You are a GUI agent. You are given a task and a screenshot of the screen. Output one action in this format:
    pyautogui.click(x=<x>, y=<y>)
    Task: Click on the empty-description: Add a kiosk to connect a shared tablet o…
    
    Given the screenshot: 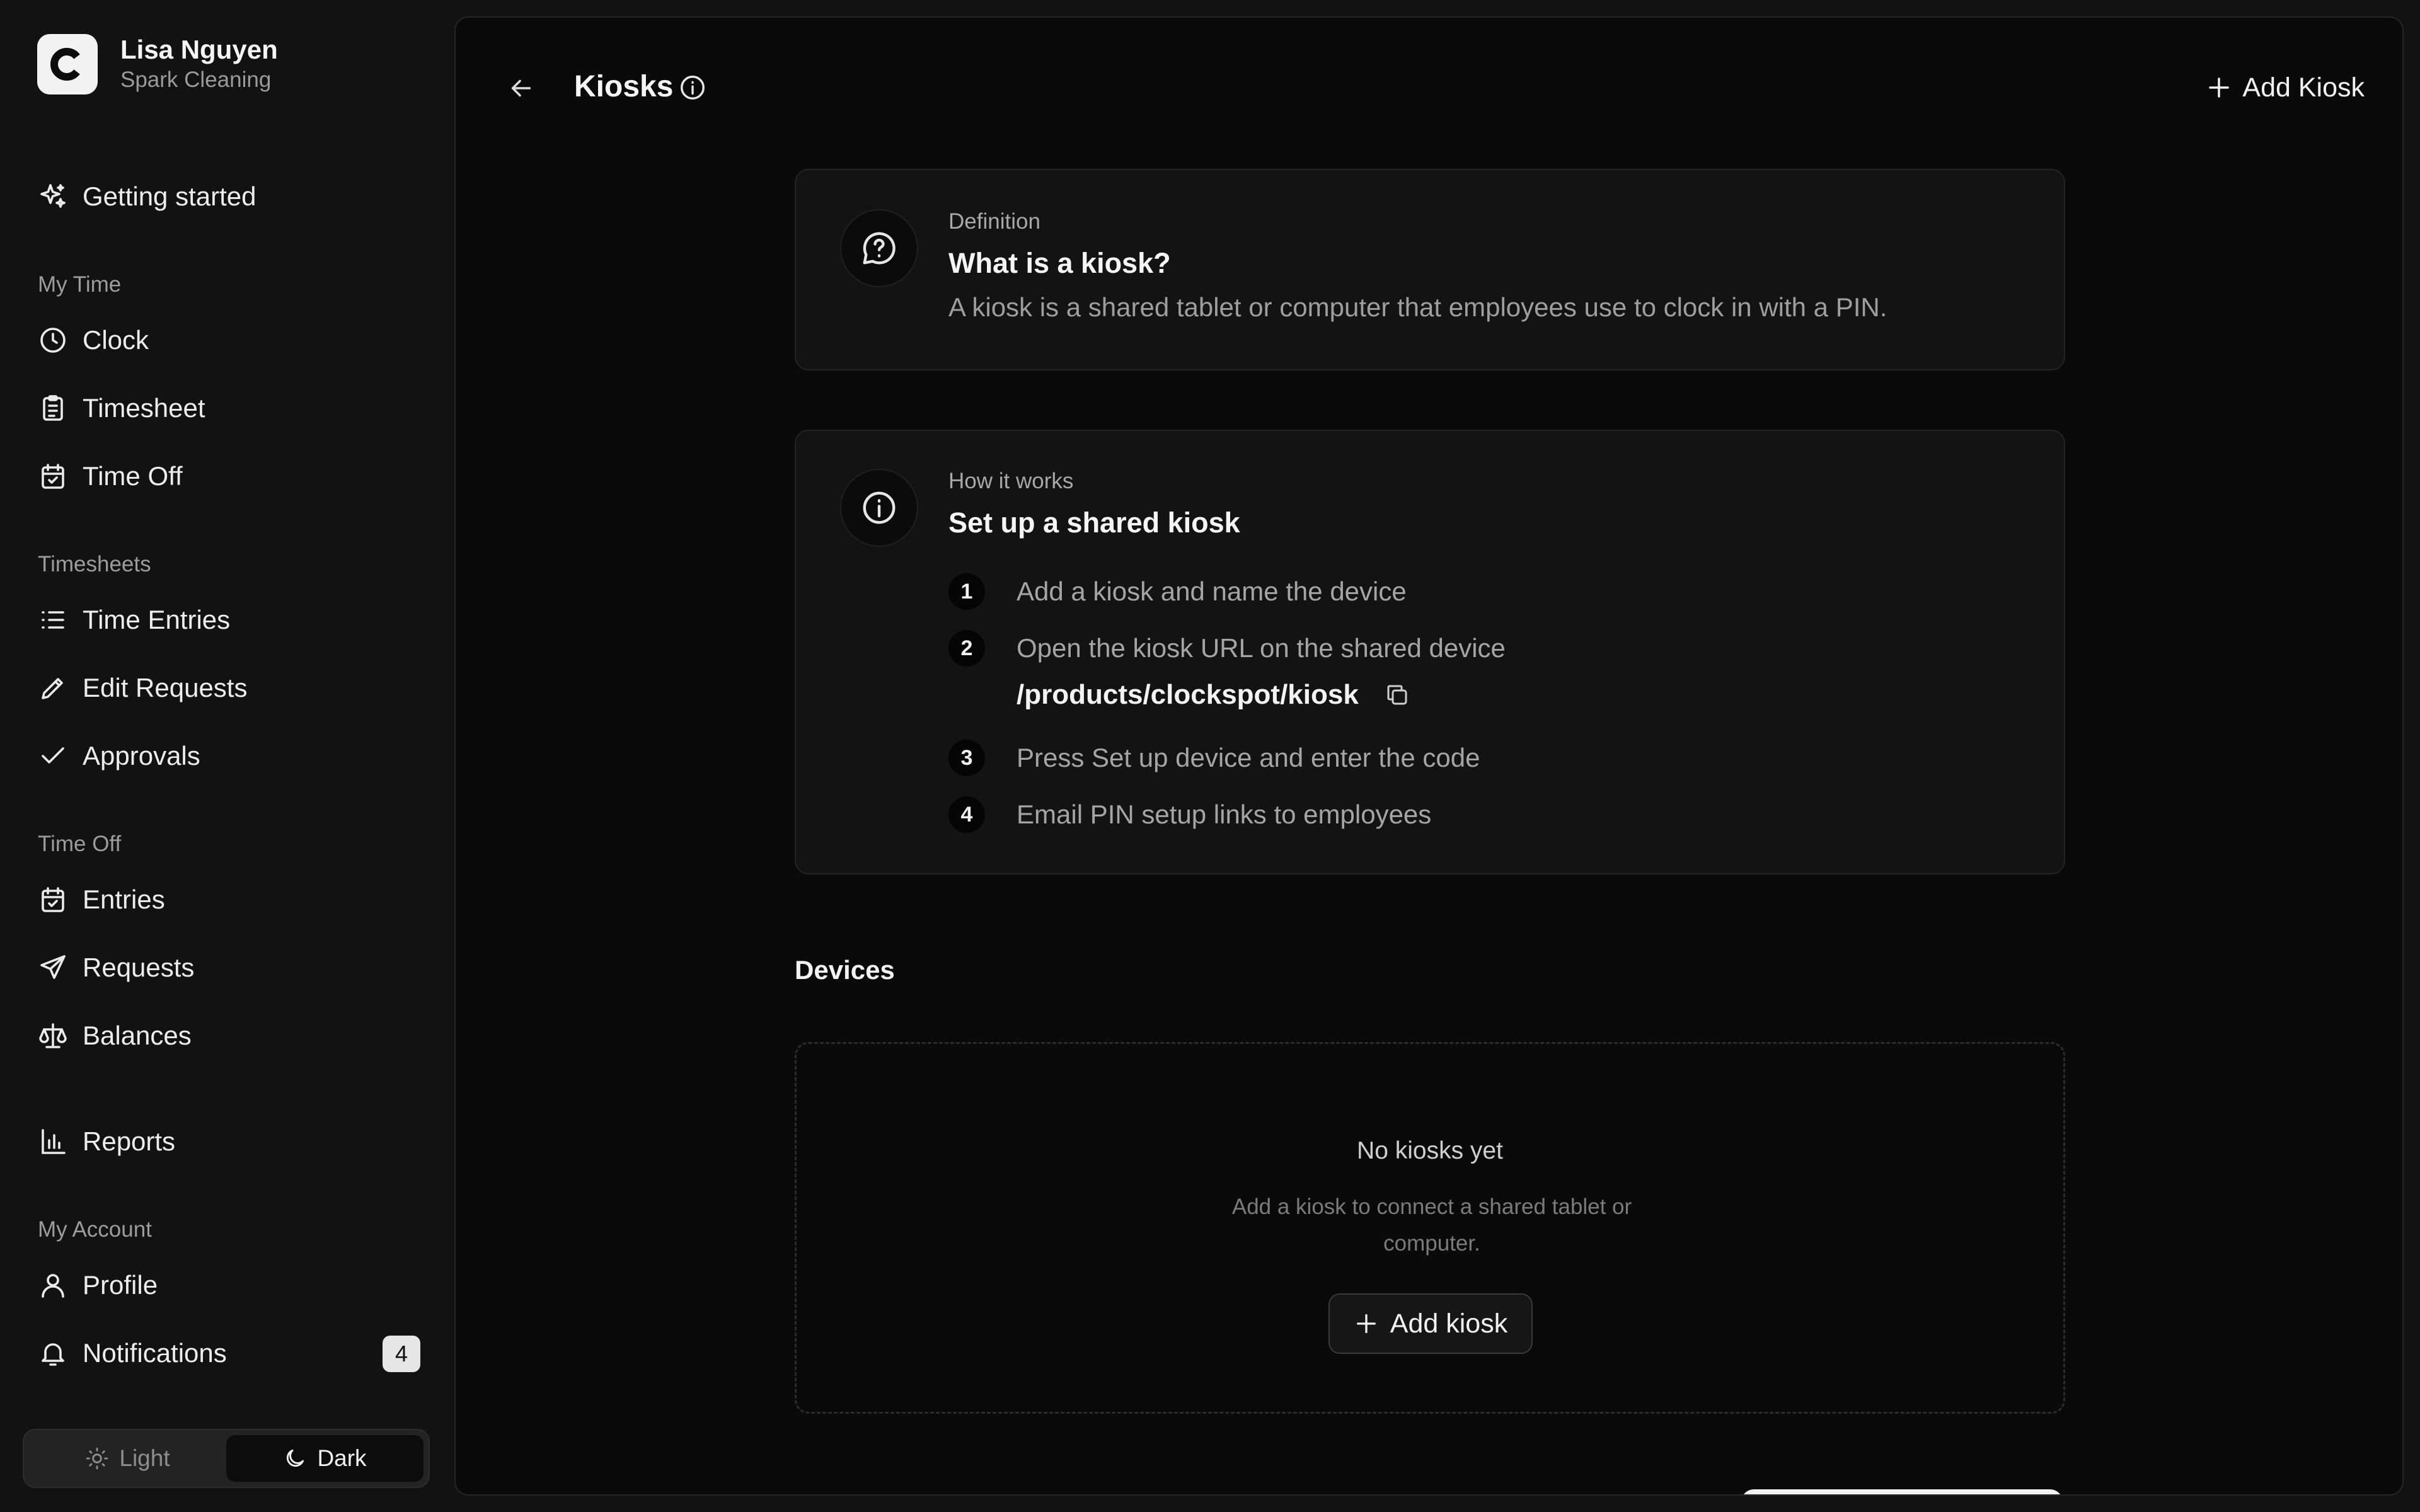 What is the action you would take?
    pyautogui.click(x=1431, y=1225)
    